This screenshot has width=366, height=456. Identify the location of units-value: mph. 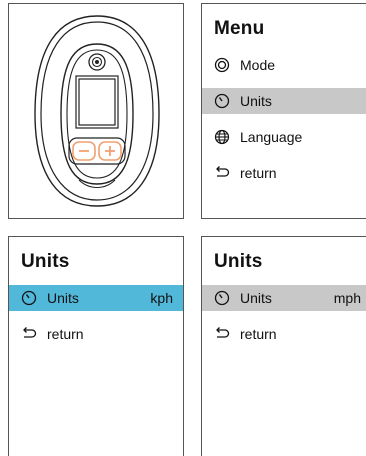
(347, 298).